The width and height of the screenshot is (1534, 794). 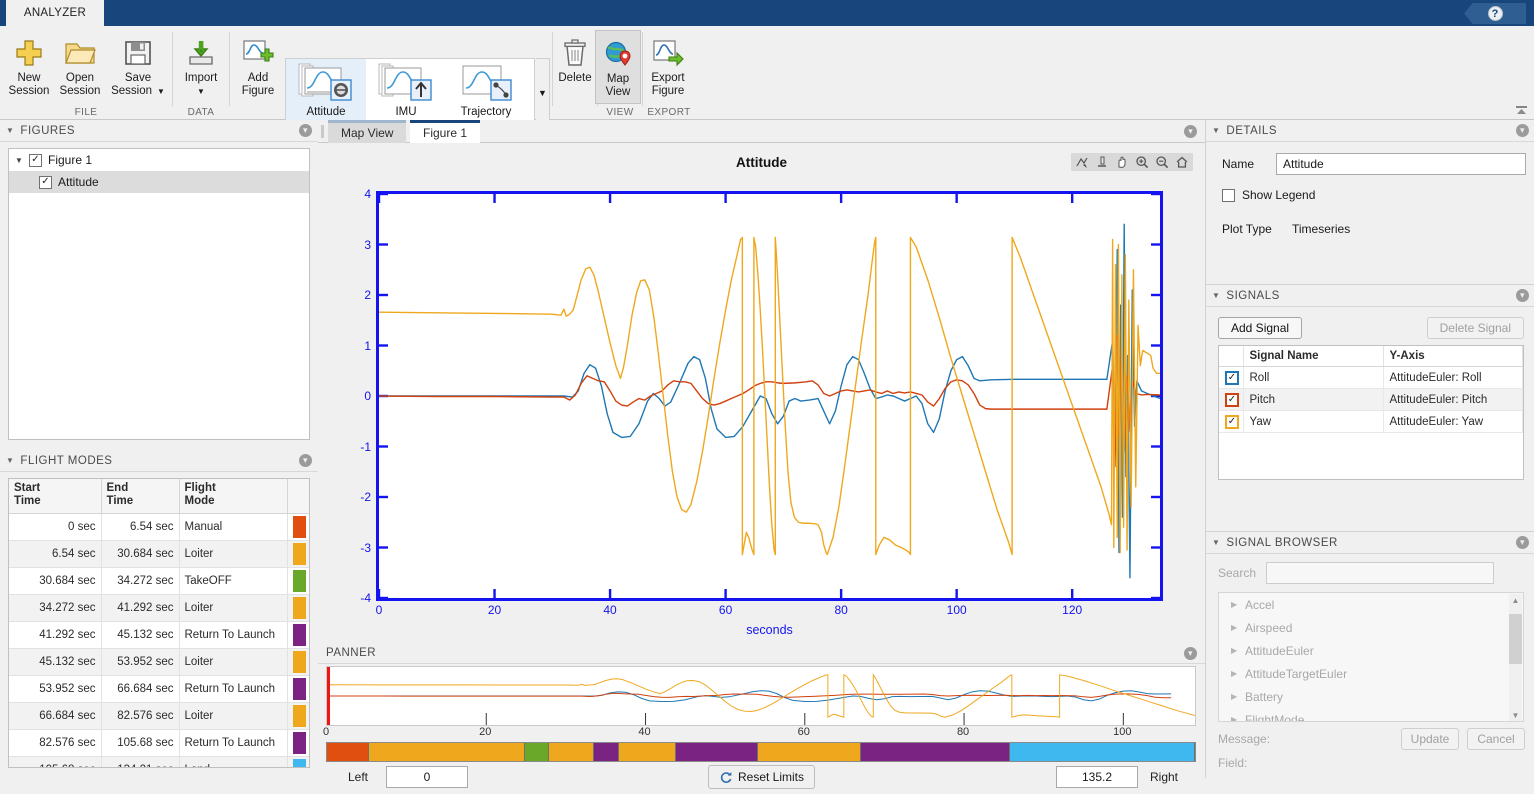 I want to click on scroll-up-icon: ▲, so click(x=1515, y=600).